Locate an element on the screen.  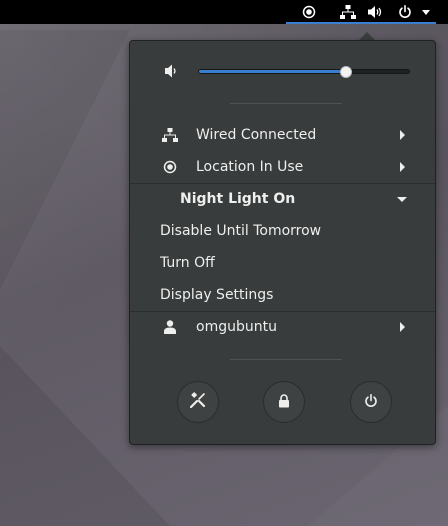
wired-connected-item: Wired Connected is located at coordinates (282, 135).